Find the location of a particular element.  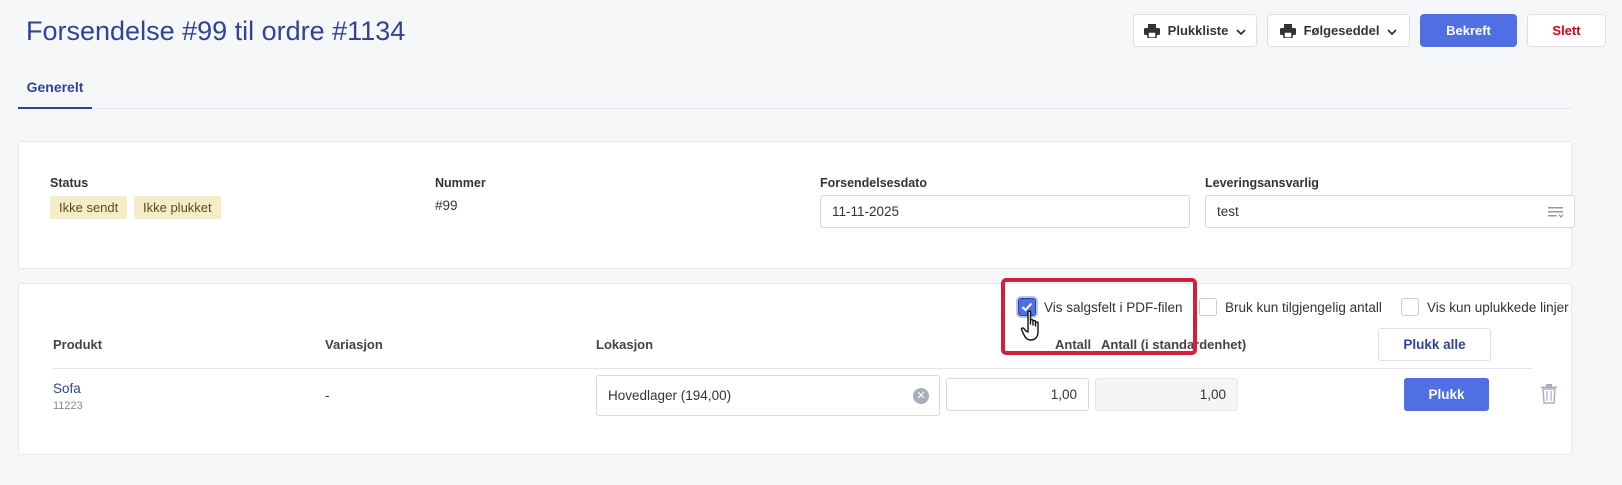

list-icon is located at coordinates (1556, 213).